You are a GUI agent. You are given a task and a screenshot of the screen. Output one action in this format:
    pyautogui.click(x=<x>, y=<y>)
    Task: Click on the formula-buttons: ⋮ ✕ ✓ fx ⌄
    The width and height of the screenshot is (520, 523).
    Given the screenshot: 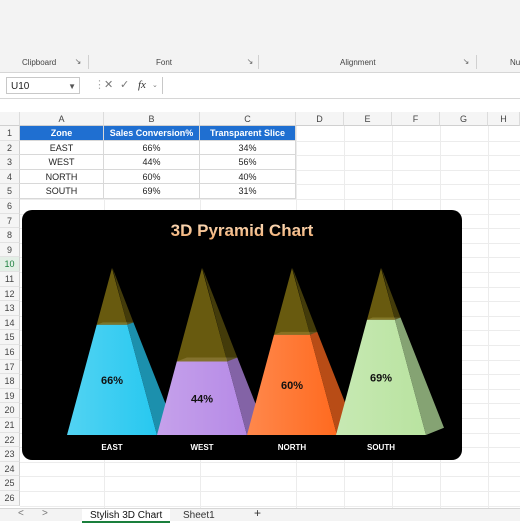 What is the action you would take?
    pyautogui.click(x=127, y=85)
    